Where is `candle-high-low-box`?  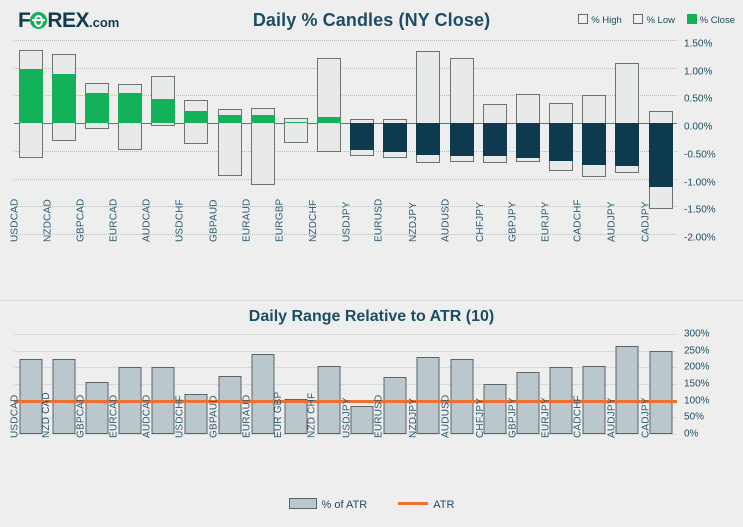
candle-high-low-box is located at coordinates (328, 105).